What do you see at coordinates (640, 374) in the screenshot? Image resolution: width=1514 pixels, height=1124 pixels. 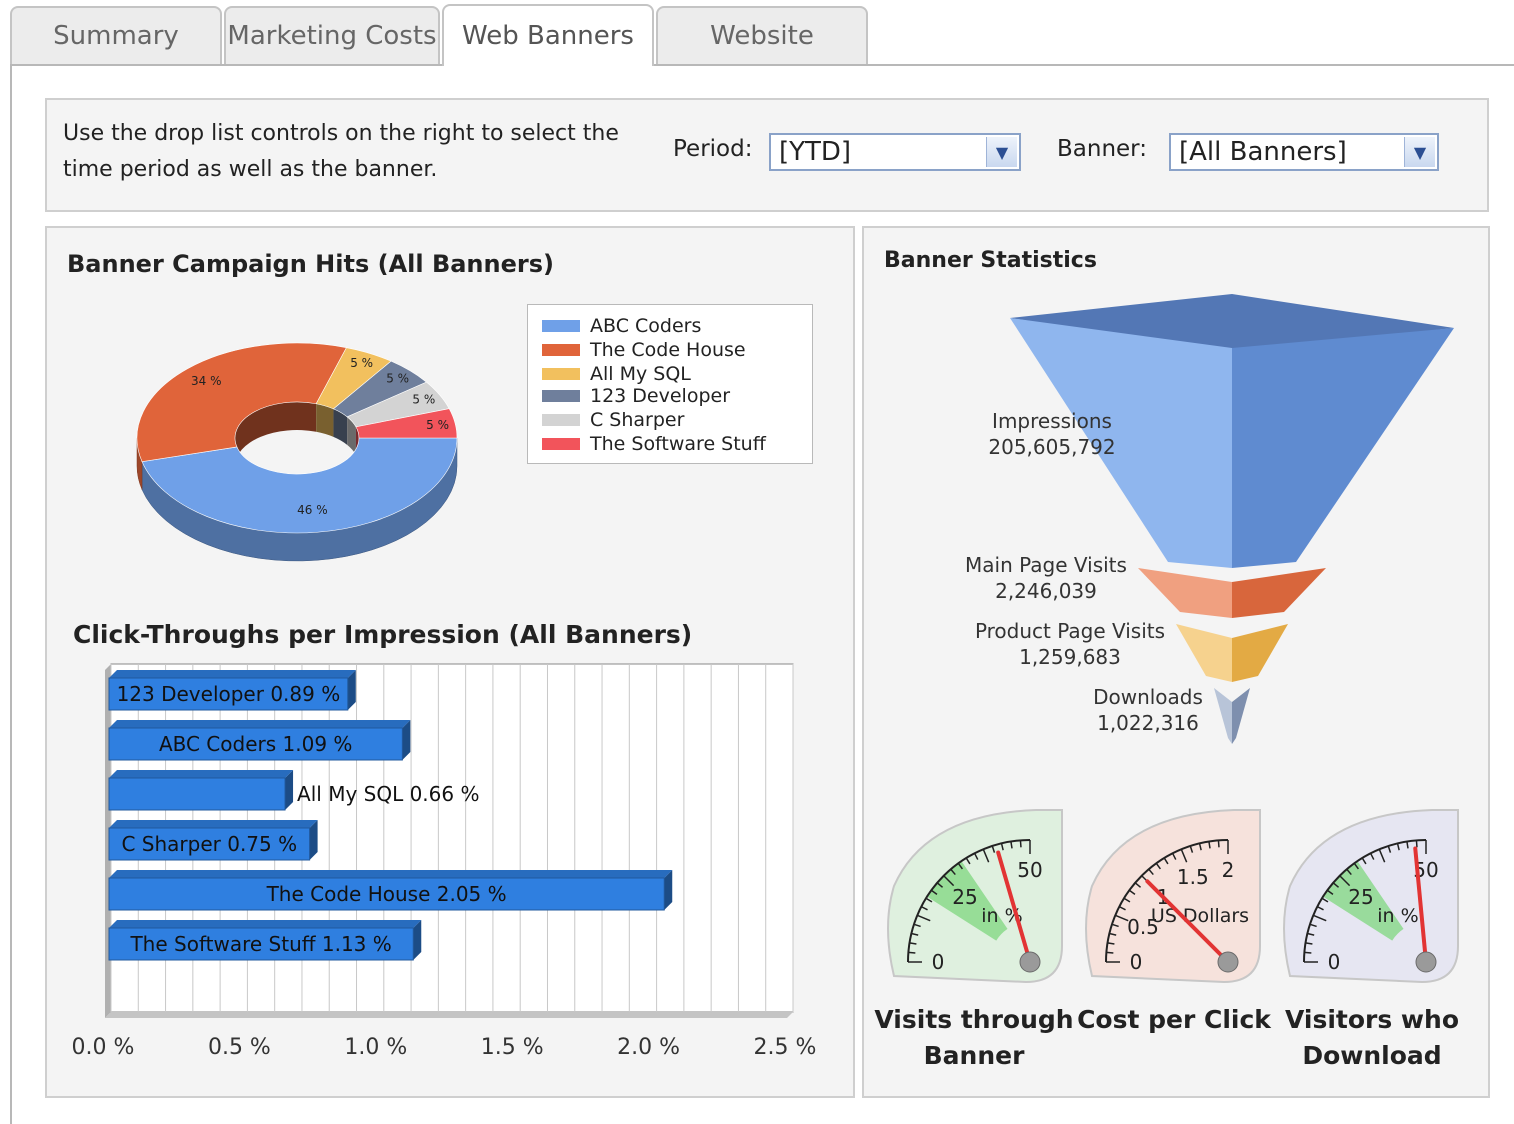 I see `legend-label: All My SQL` at bounding box center [640, 374].